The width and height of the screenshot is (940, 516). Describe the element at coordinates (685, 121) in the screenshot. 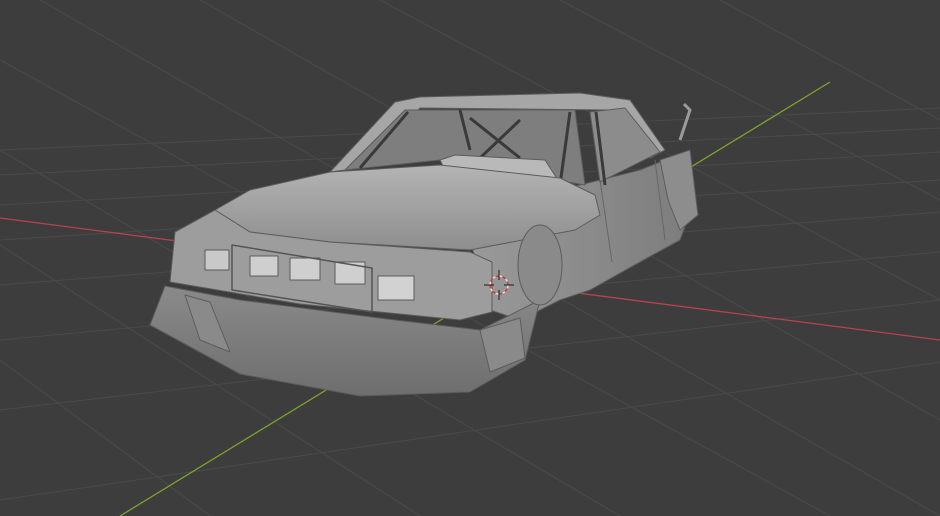

I see `rear-antenna` at that location.